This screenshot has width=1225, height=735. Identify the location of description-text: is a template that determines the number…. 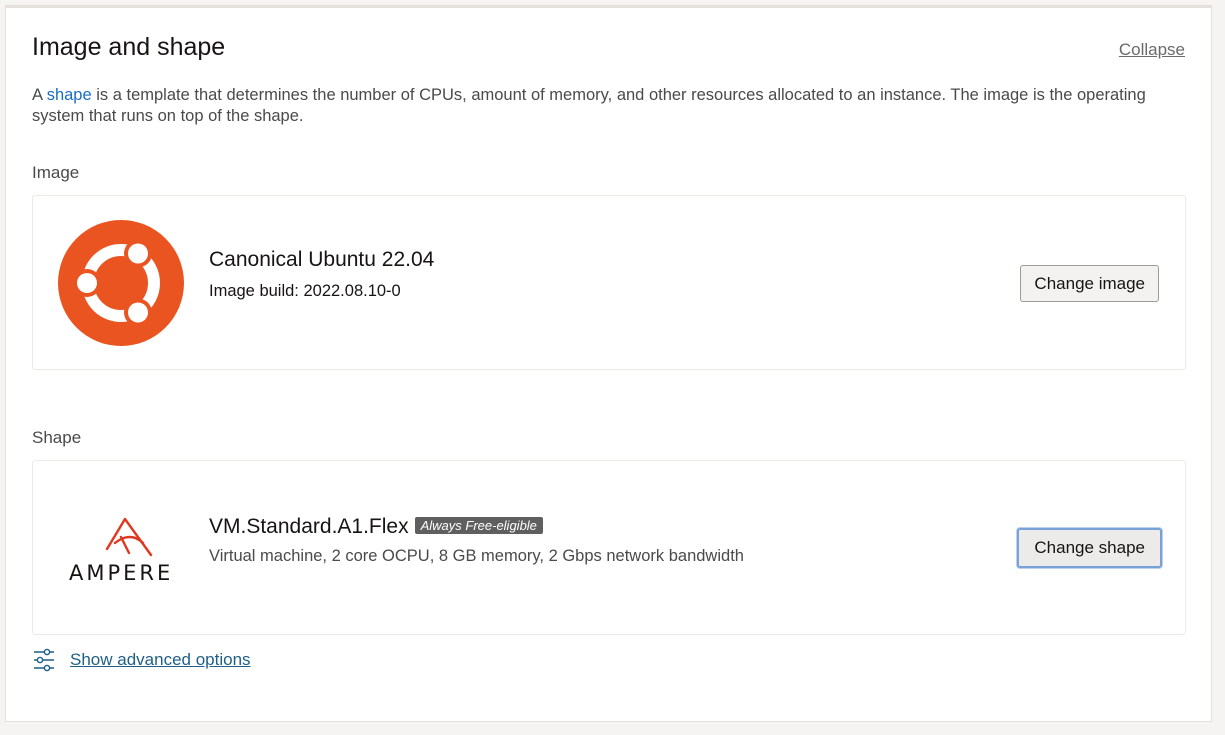
(589, 105).